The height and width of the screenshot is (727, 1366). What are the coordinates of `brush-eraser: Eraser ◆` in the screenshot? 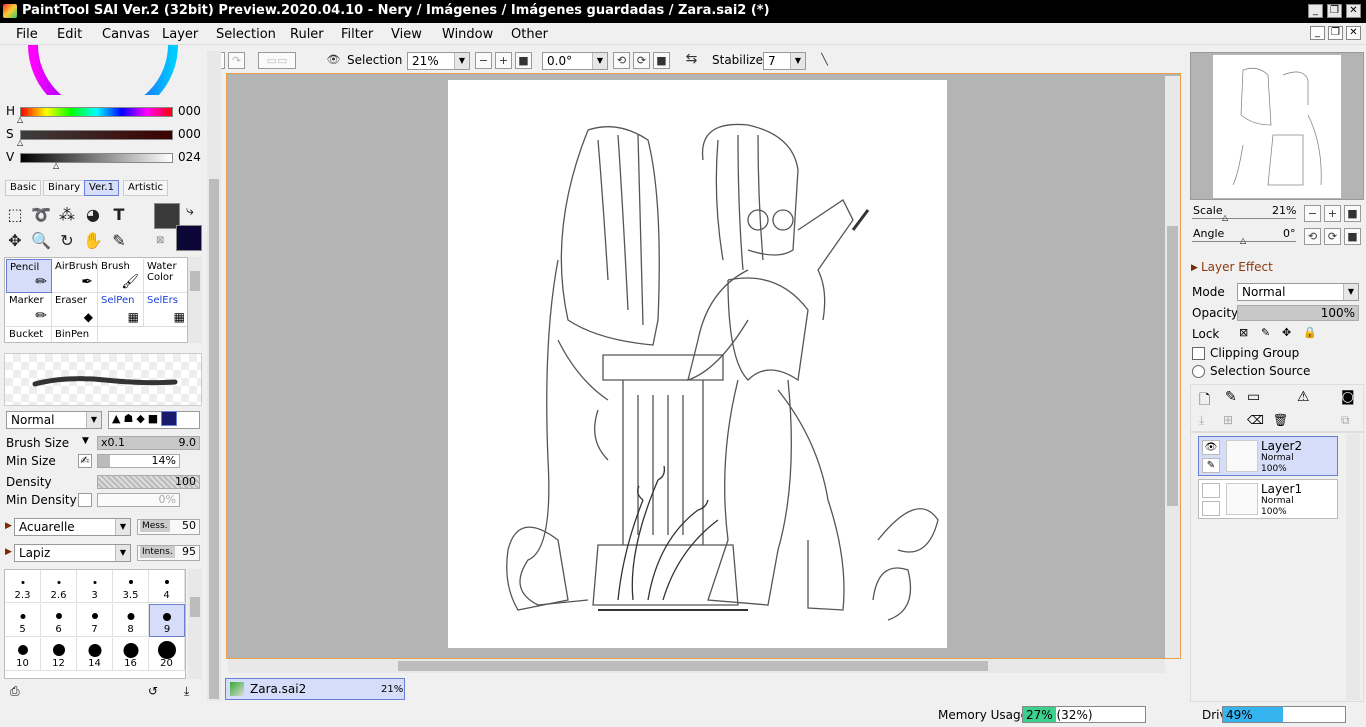 It's located at (75, 310).